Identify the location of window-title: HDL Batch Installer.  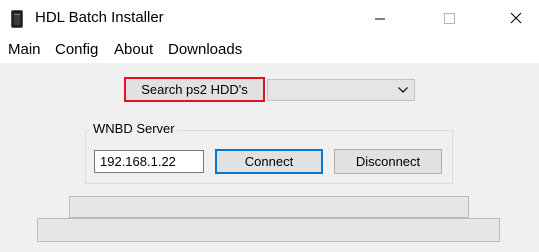
(99, 17).